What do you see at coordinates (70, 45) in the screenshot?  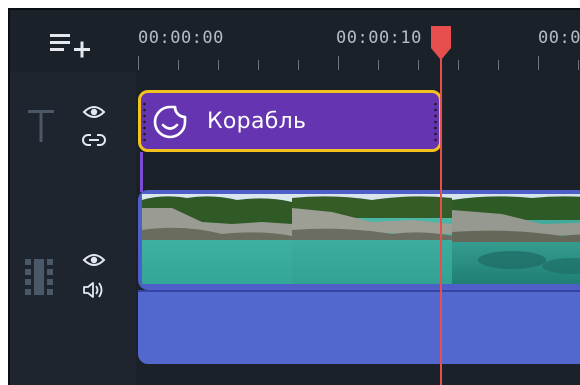 I see `add-track-icon` at bounding box center [70, 45].